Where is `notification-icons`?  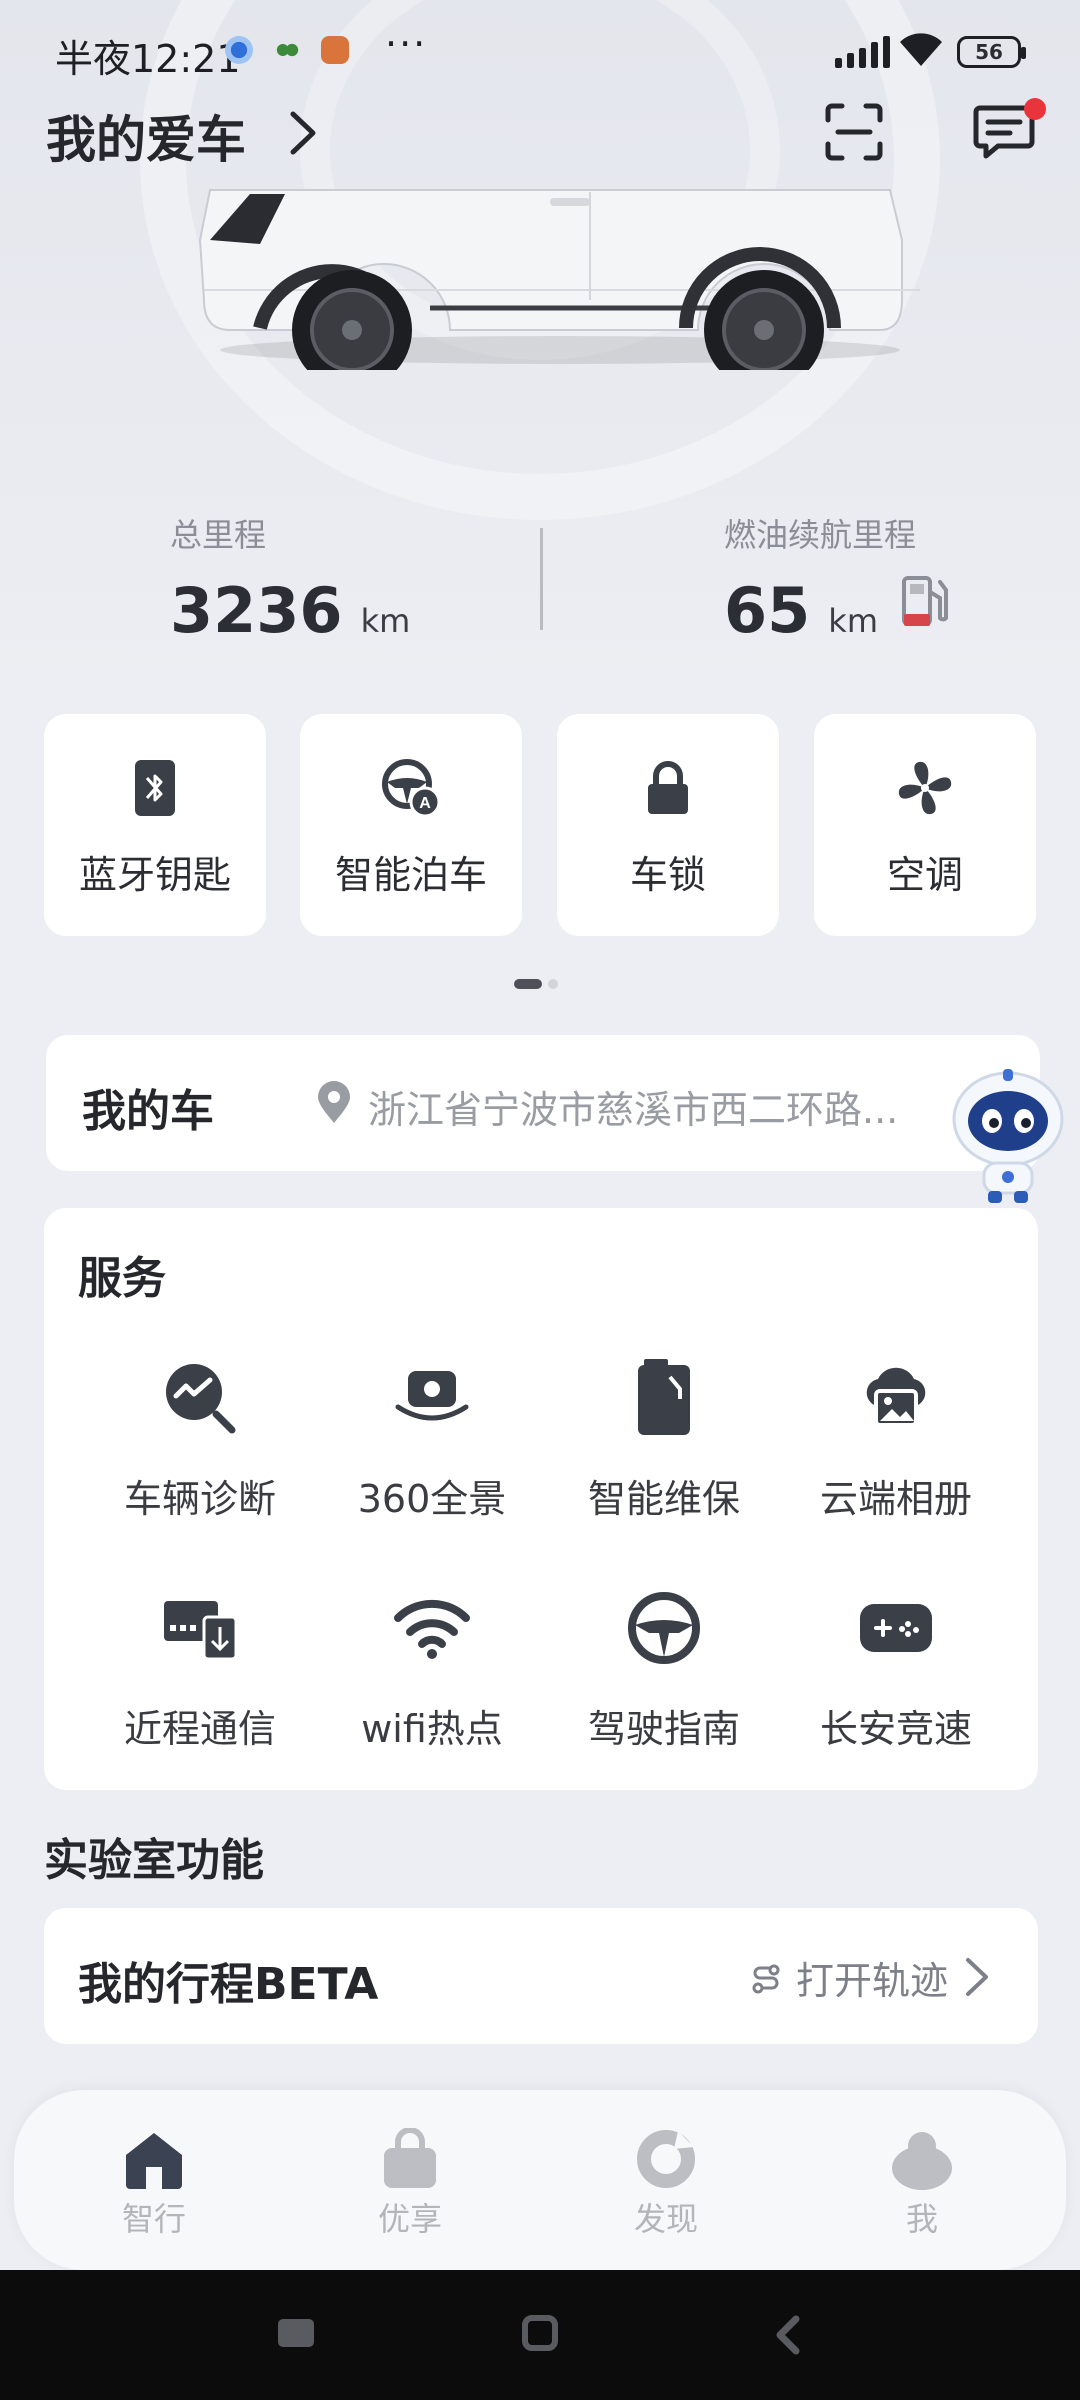 notification-icons is located at coordinates (287, 50).